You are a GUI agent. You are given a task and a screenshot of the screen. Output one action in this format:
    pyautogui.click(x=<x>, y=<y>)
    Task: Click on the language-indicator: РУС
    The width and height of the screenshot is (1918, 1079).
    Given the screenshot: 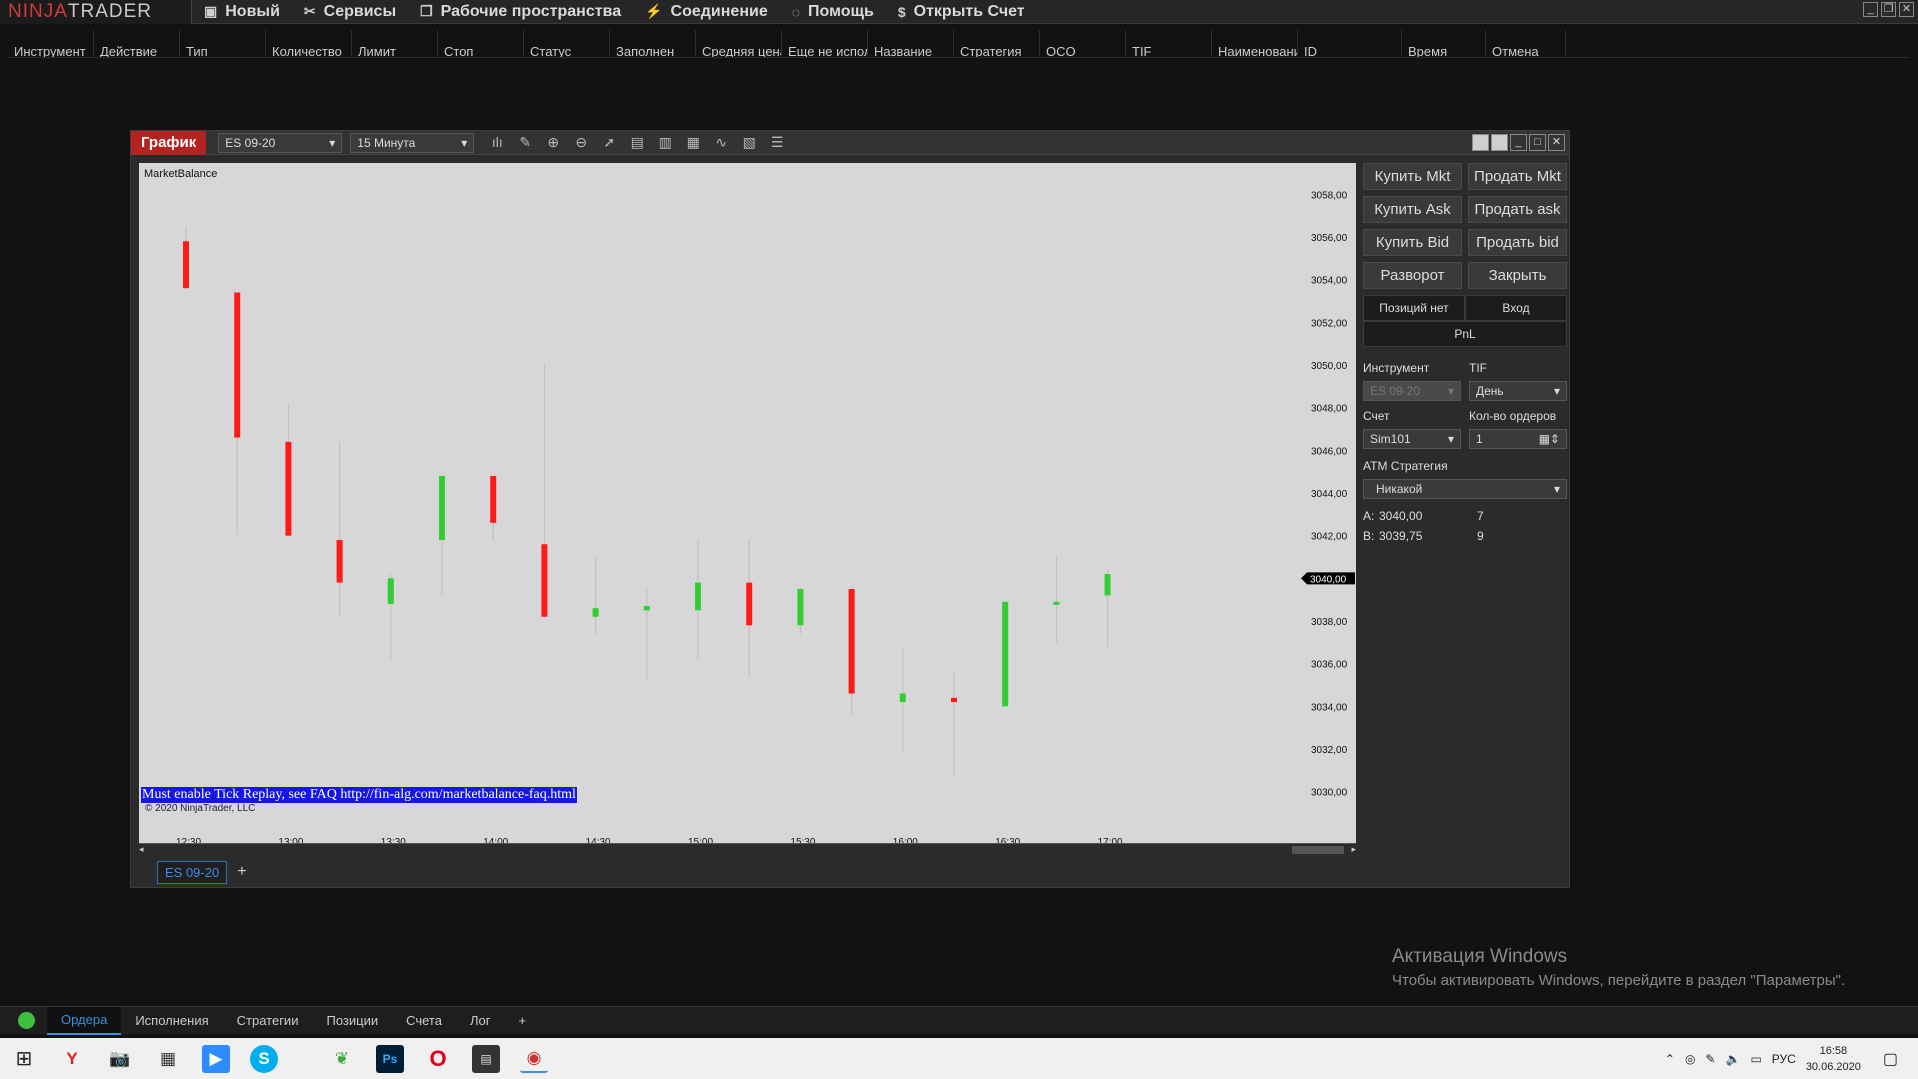 What is the action you would take?
    pyautogui.click(x=1784, y=1059)
    